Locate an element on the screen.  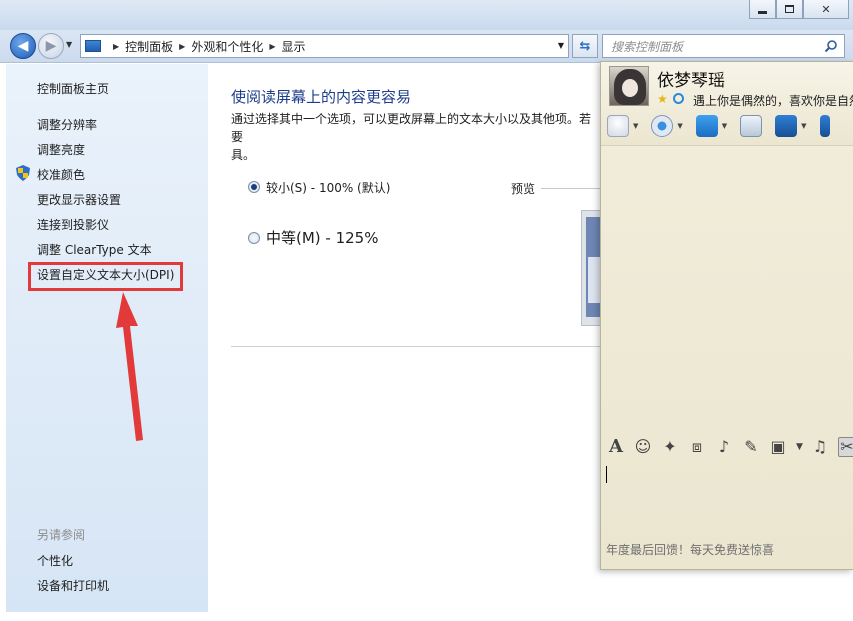
sidebar-item-adjust-brightness: 调整亮度 is located at coordinates (61, 149).